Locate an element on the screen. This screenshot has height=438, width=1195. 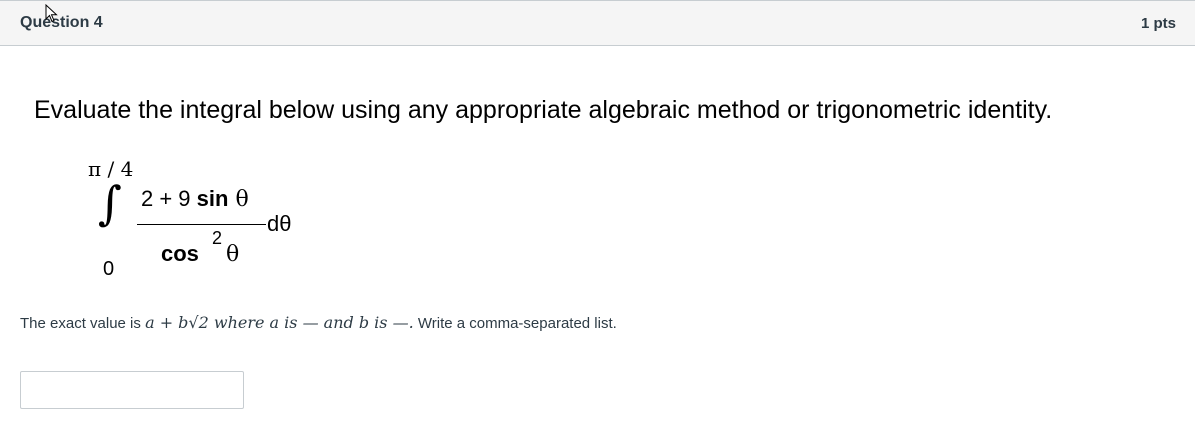
answer-input is located at coordinates (132, 390).